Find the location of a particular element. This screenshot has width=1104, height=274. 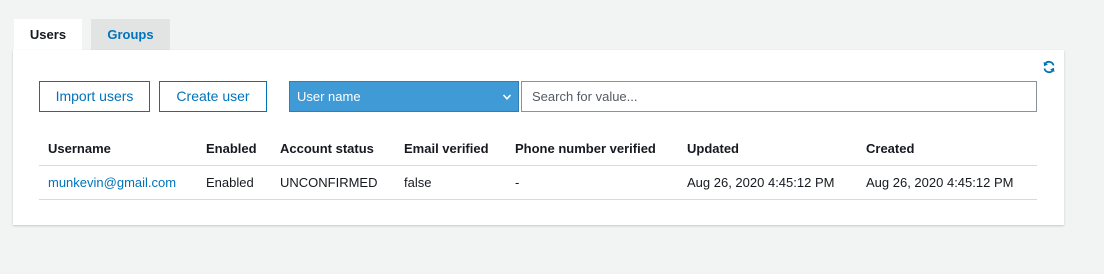

search-input is located at coordinates (779, 96).